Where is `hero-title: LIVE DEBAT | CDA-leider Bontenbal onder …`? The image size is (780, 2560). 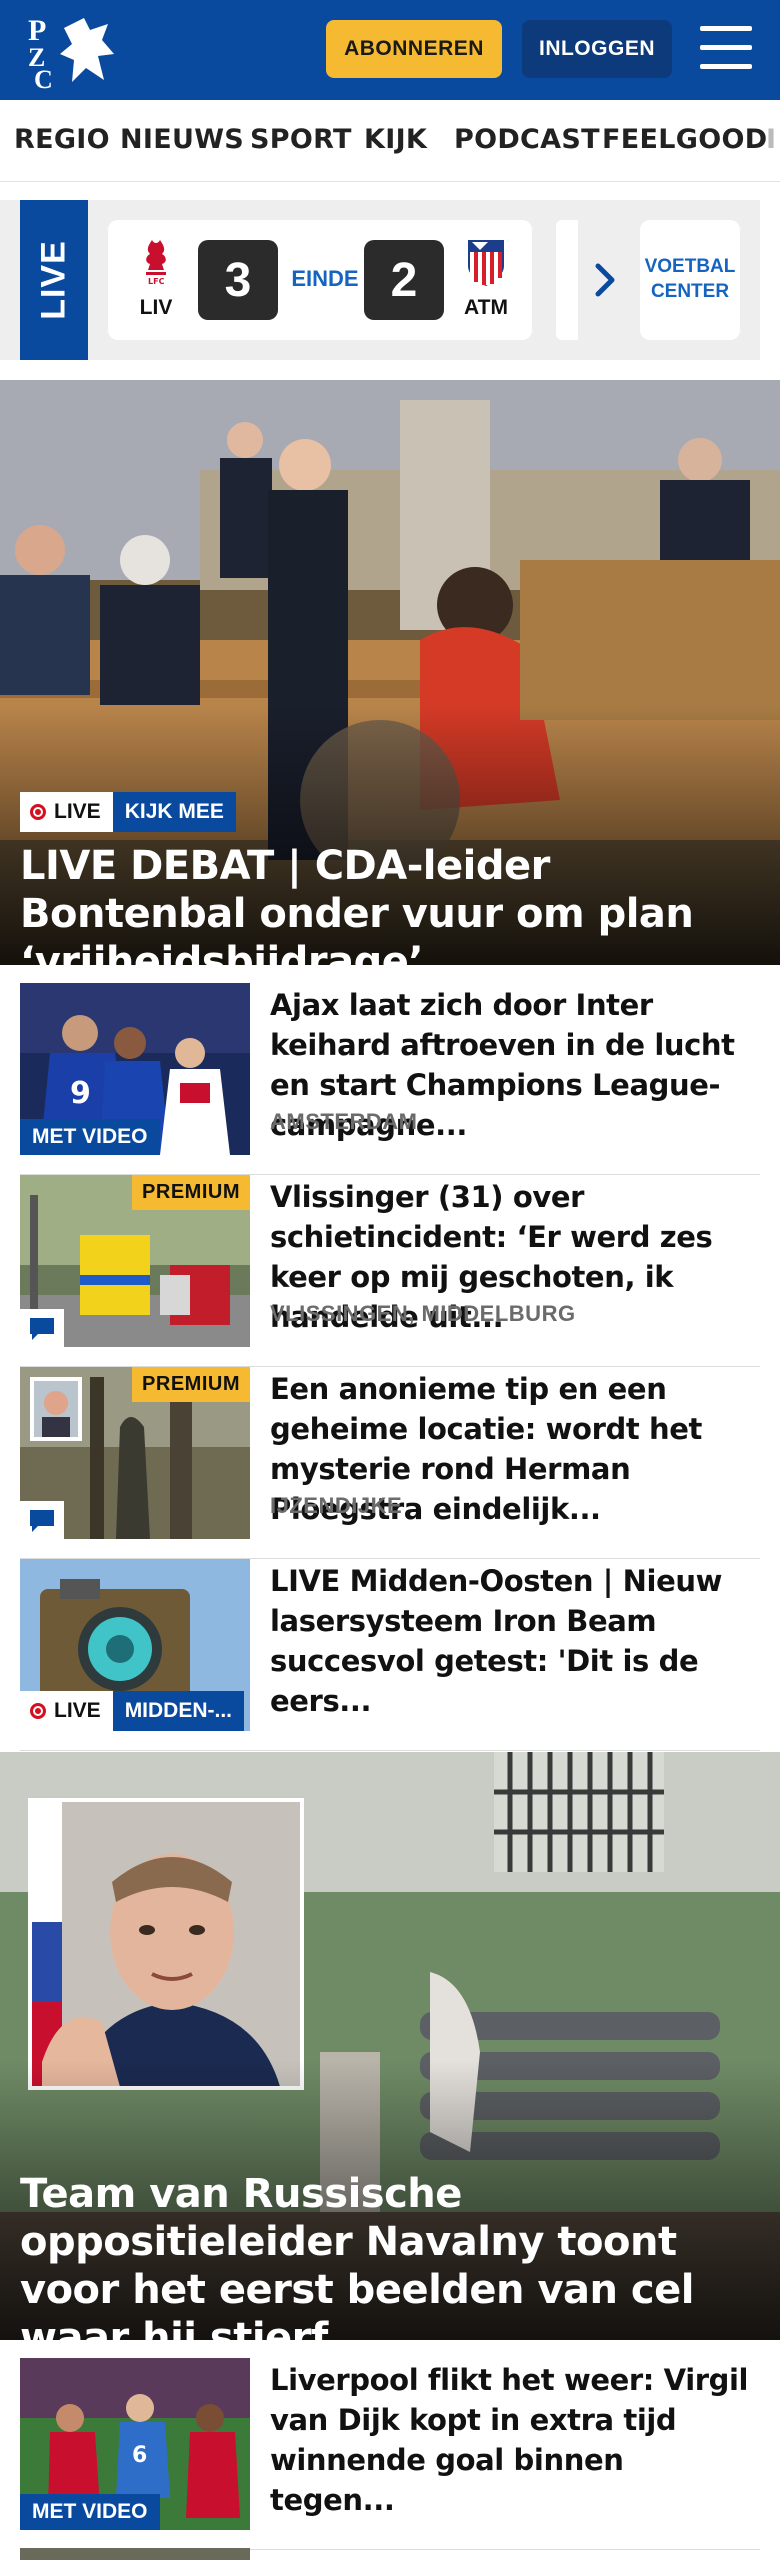
hero-title: LIVE DEBAT | CDA-leider Bontenbal onder … is located at coordinates (395, 903).